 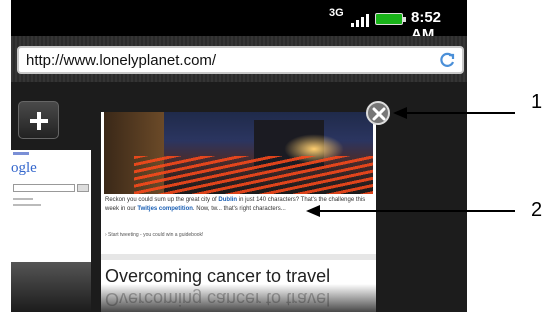 What do you see at coordinates (121, 60) in the screenshot?
I see `url-text: http://www.lonelyplanet.com/` at bounding box center [121, 60].